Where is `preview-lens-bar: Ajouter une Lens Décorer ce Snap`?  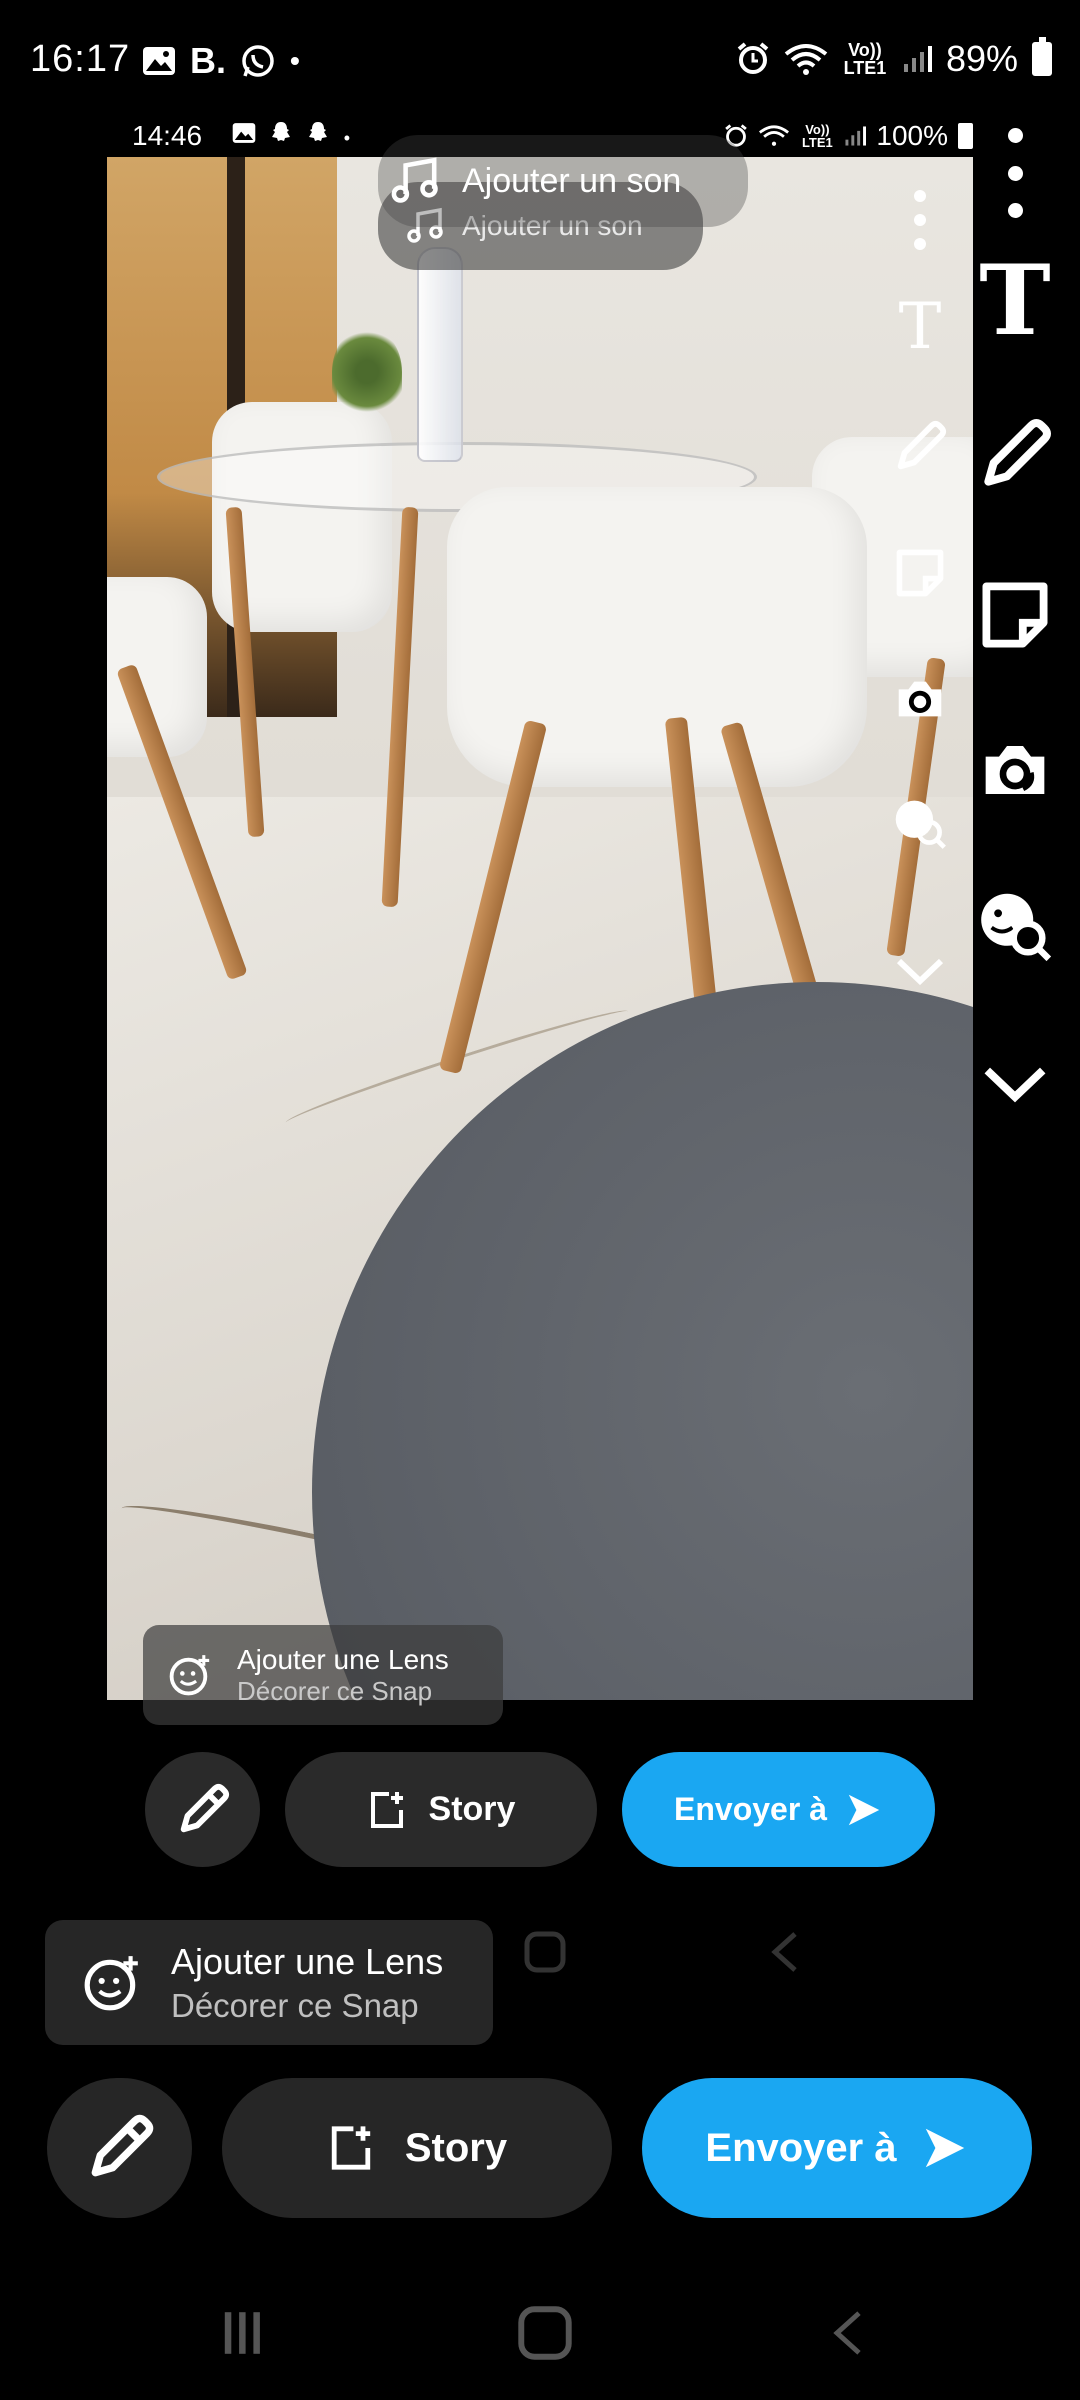 preview-lens-bar: Ajouter une Lens Décorer ce Snap is located at coordinates (323, 1675).